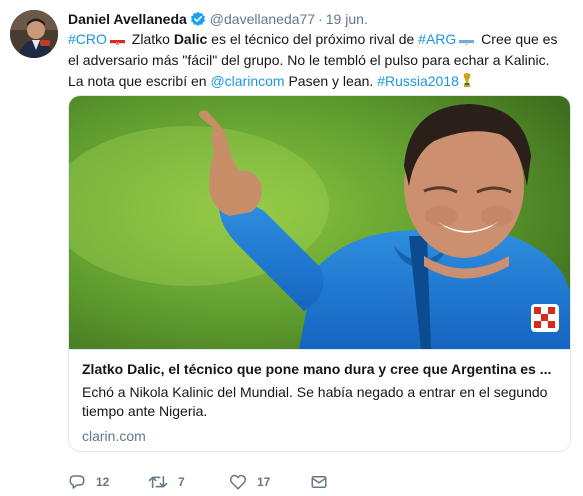 This screenshot has width=583, height=496. I want to click on tweet-text-part: Pasen y lean., so click(331, 81).